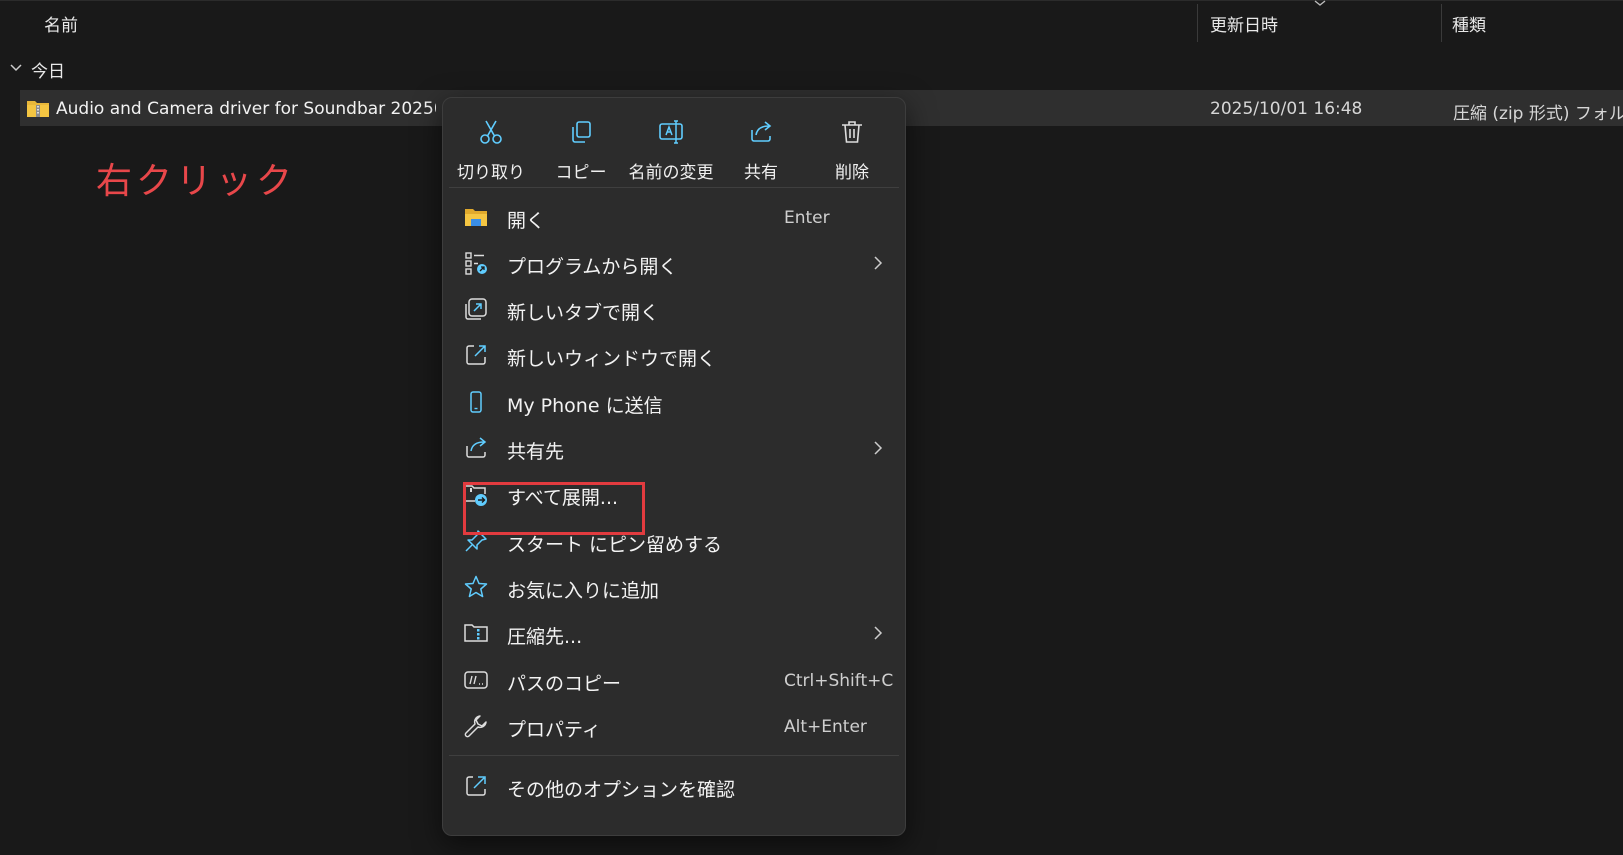 Image resolution: width=1623 pixels, height=855 pixels. Describe the element at coordinates (673, 402) in the screenshot. I see `menu-item-send-to-phone: My Phone に送信` at that location.